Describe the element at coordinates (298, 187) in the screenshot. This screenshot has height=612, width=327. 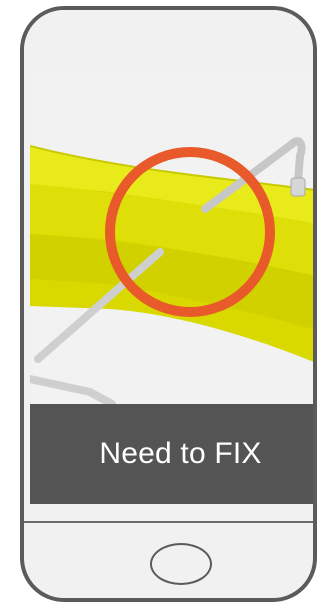
I see `grey-rod-cap` at that location.